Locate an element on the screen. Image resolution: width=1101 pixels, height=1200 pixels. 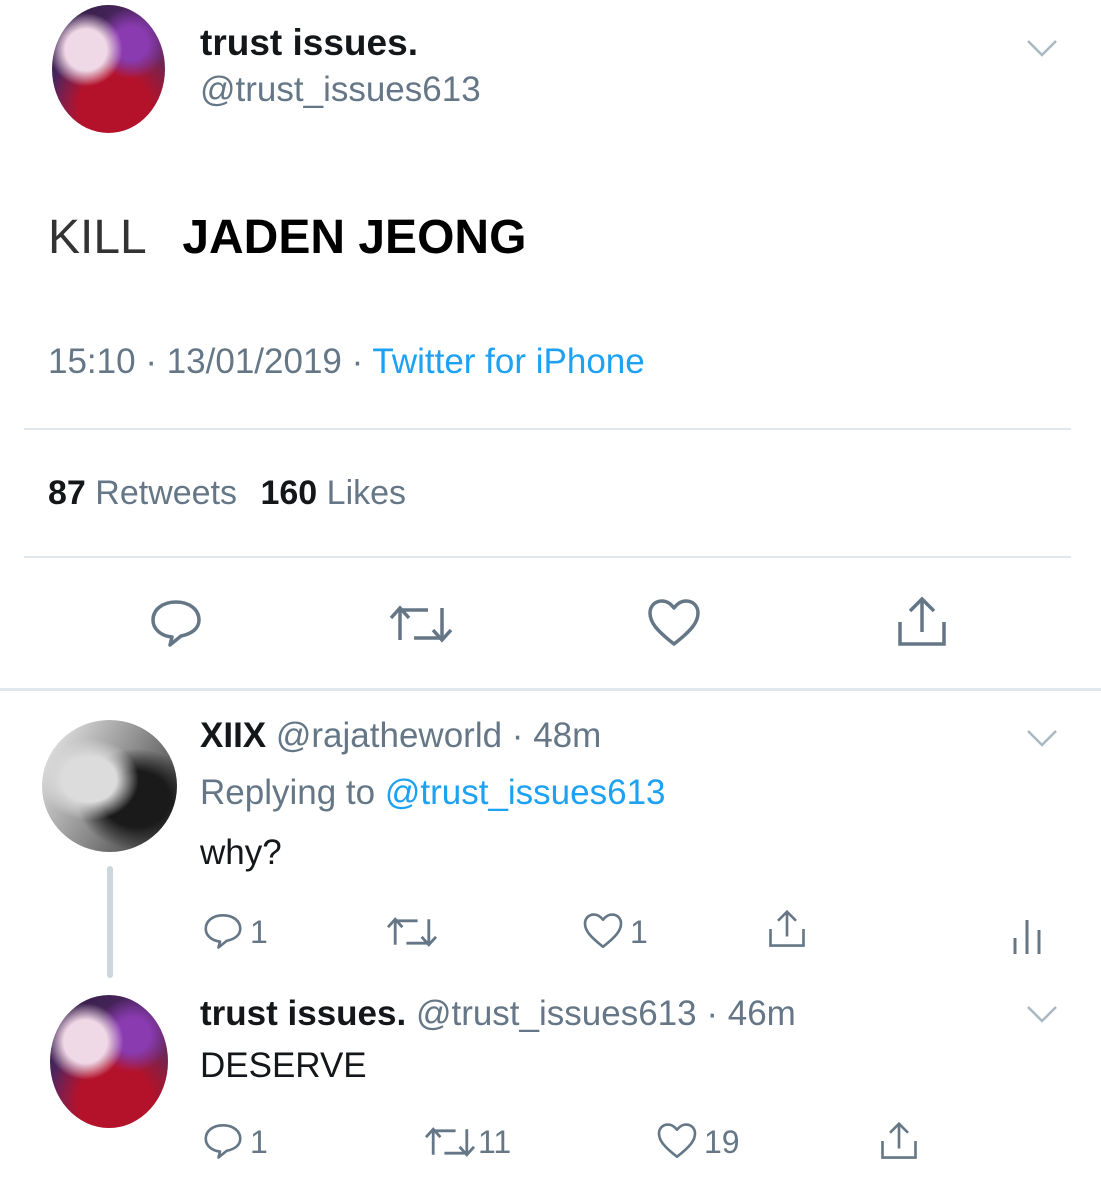
tweet-text-part2: JADEN JEONG is located at coordinates (354, 237).